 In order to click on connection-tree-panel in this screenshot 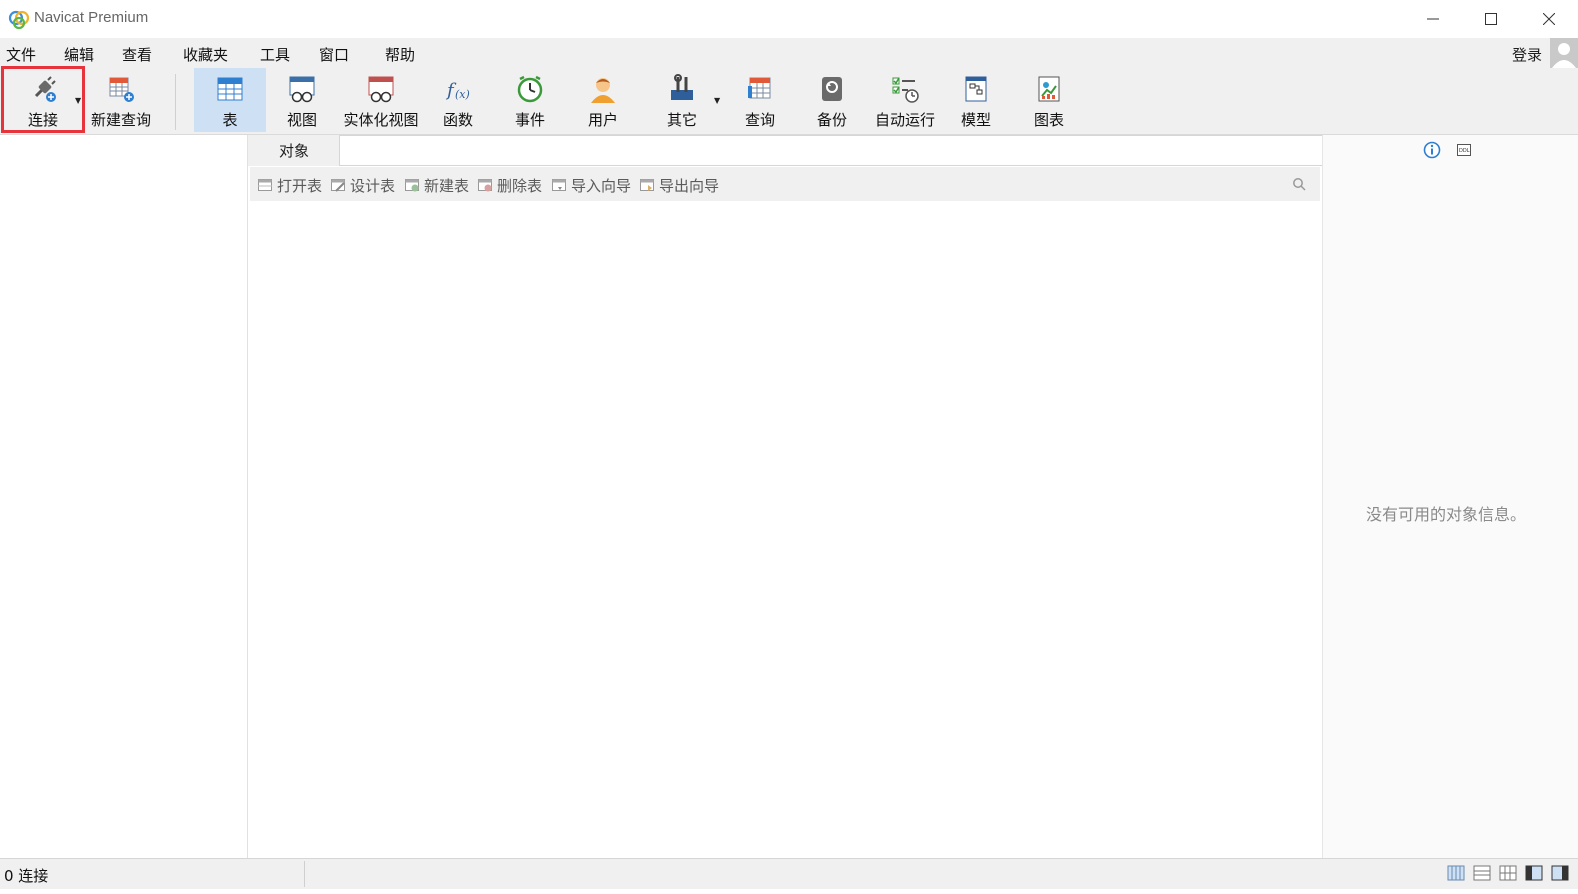, I will do `click(124, 496)`.